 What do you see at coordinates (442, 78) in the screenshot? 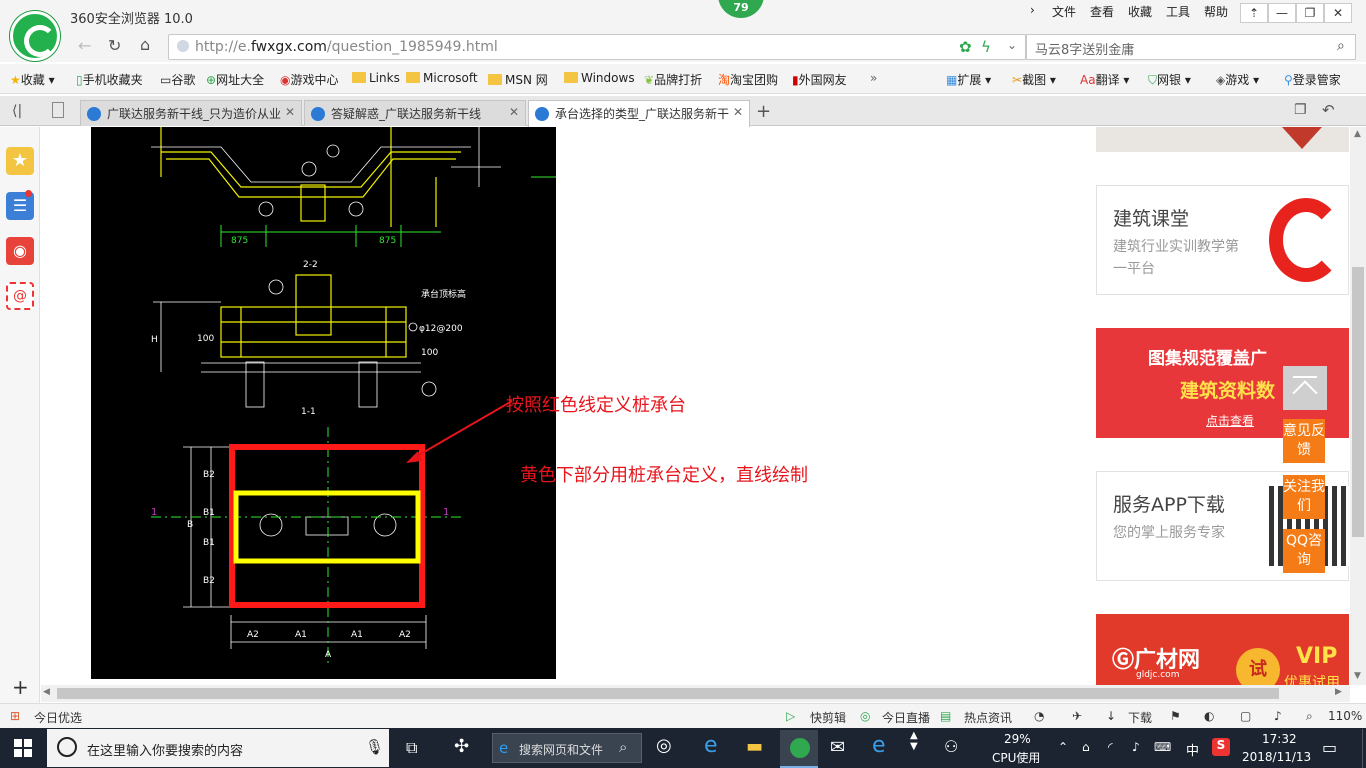
I see `bookmark-microsoft: Microsoft` at bounding box center [442, 78].